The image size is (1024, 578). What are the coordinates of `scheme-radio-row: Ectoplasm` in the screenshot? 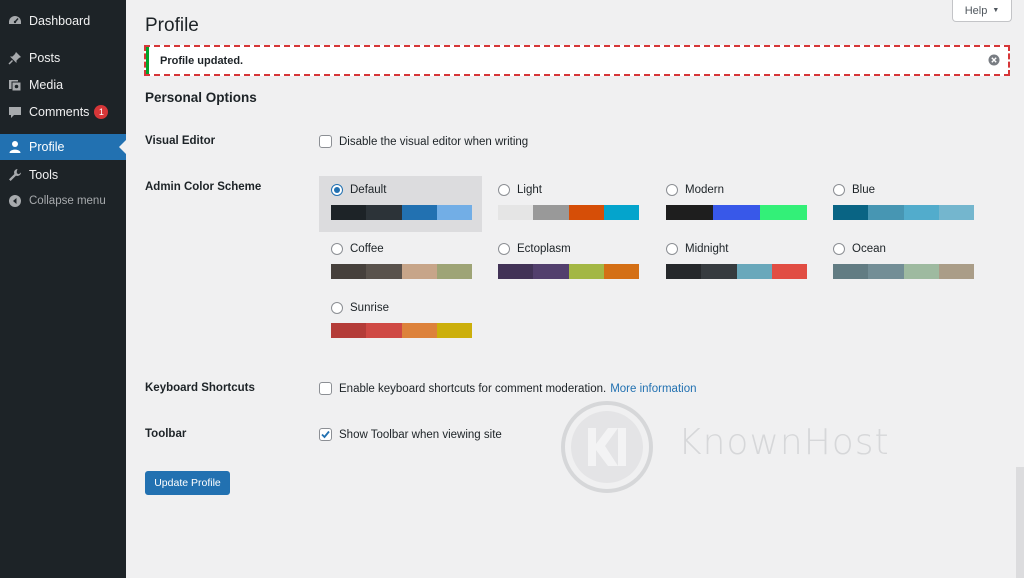 It's located at (534, 249).